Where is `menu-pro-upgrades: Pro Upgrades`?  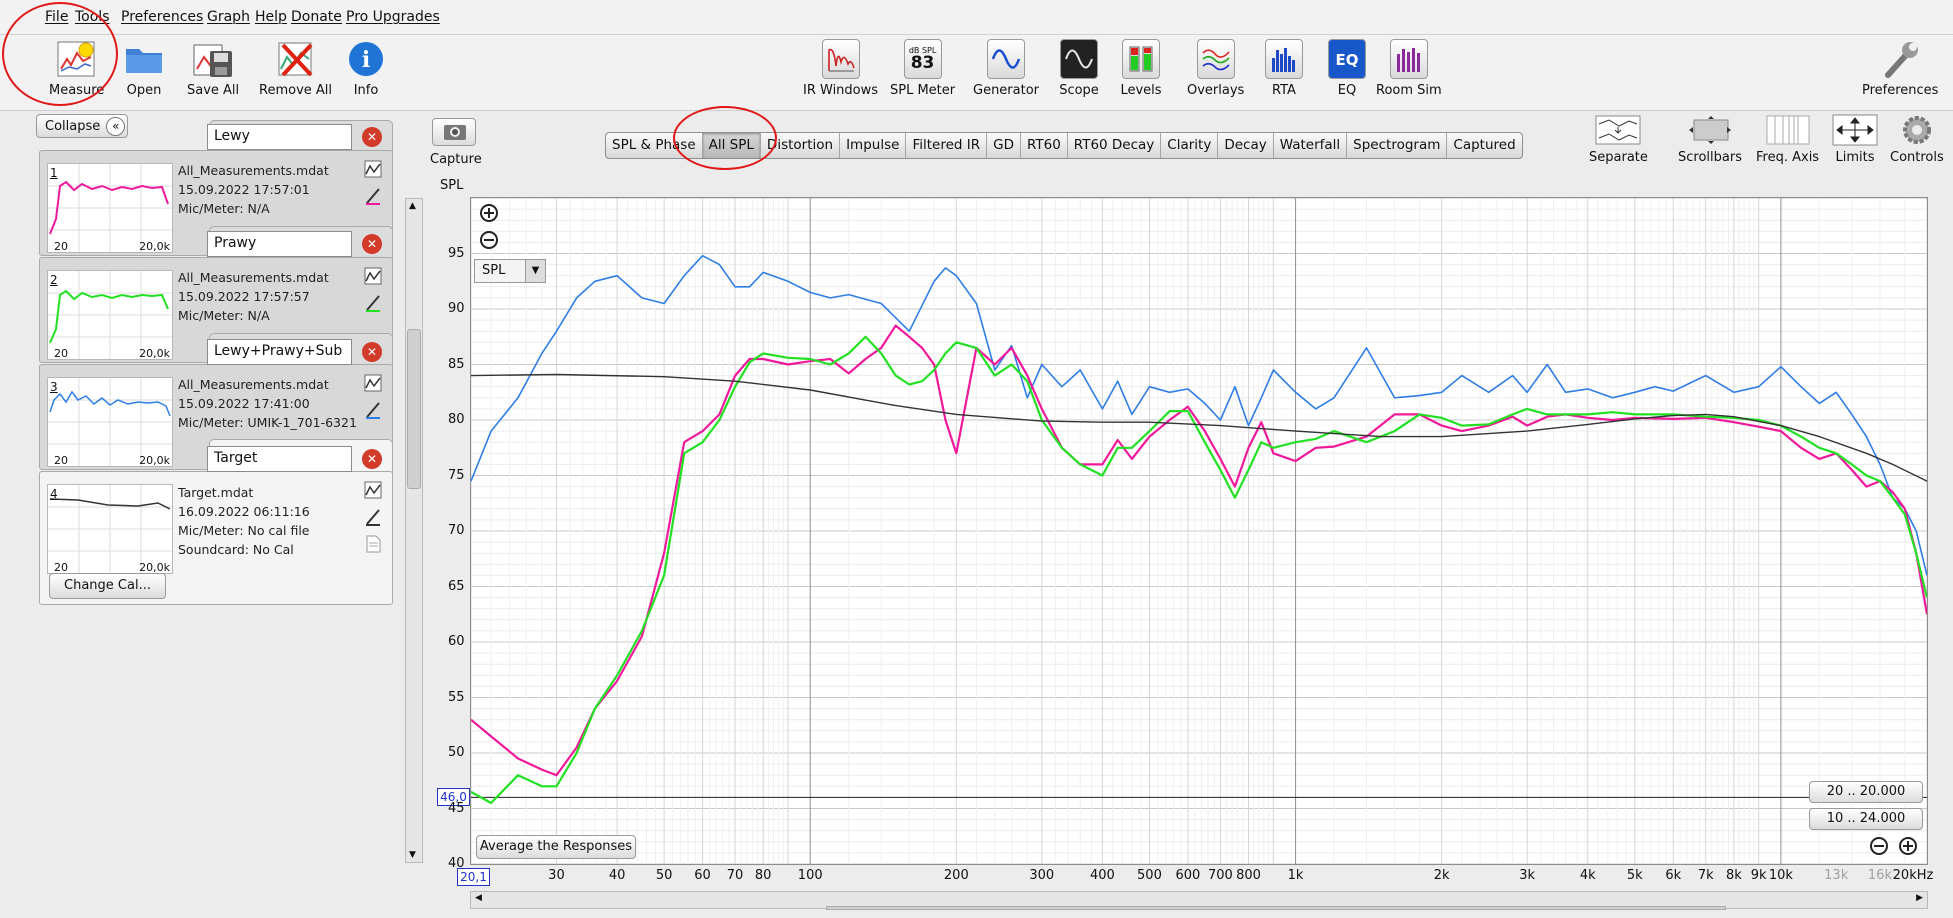 menu-pro-upgrades: Pro Upgrades is located at coordinates (393, 17).